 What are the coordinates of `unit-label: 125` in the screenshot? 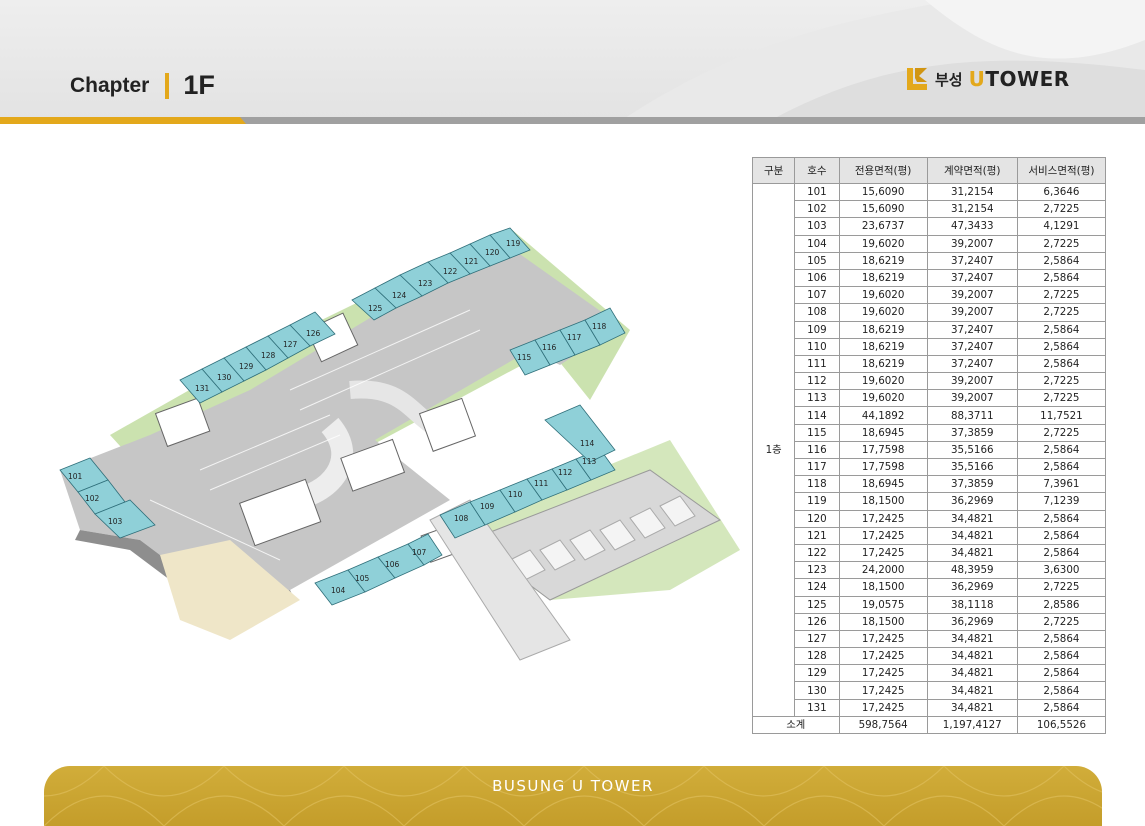 It's located at (375, 308).